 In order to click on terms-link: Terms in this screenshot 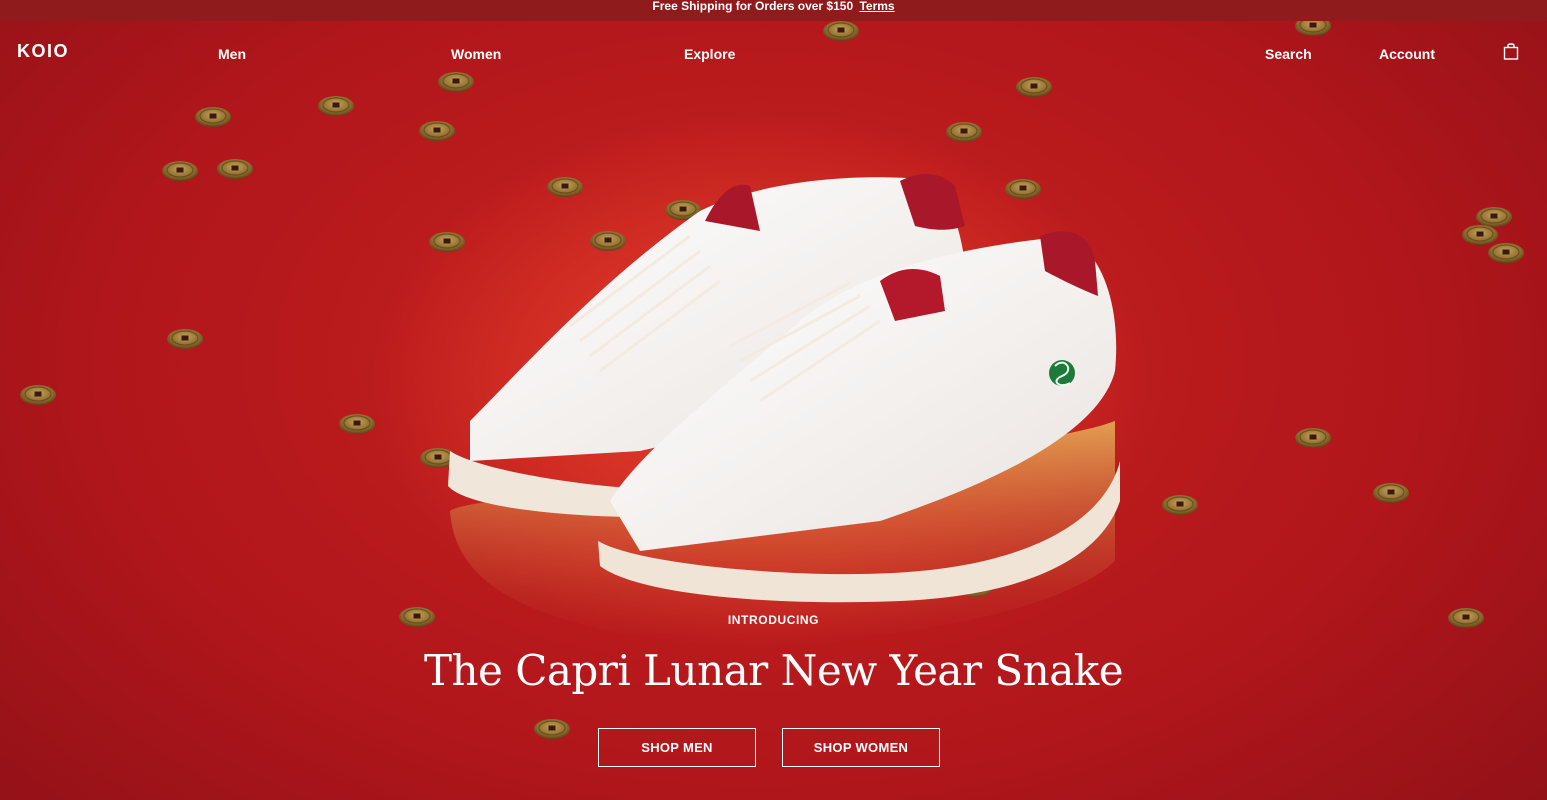, I will do `click(876, 6)`.